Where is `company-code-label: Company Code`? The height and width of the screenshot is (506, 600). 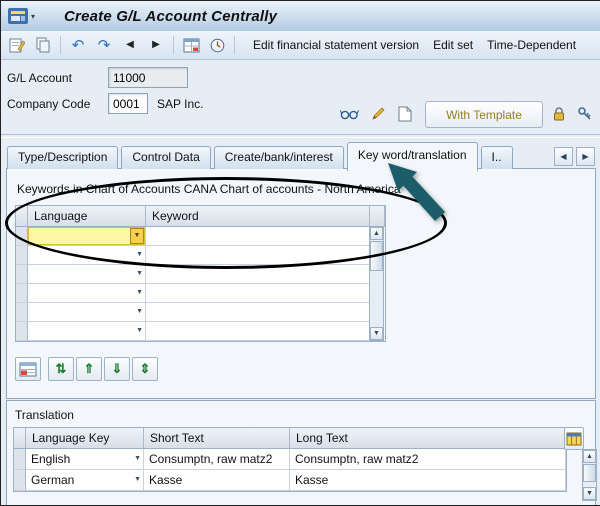
company-code-label: Company Code is located at coordinates (49, 104).